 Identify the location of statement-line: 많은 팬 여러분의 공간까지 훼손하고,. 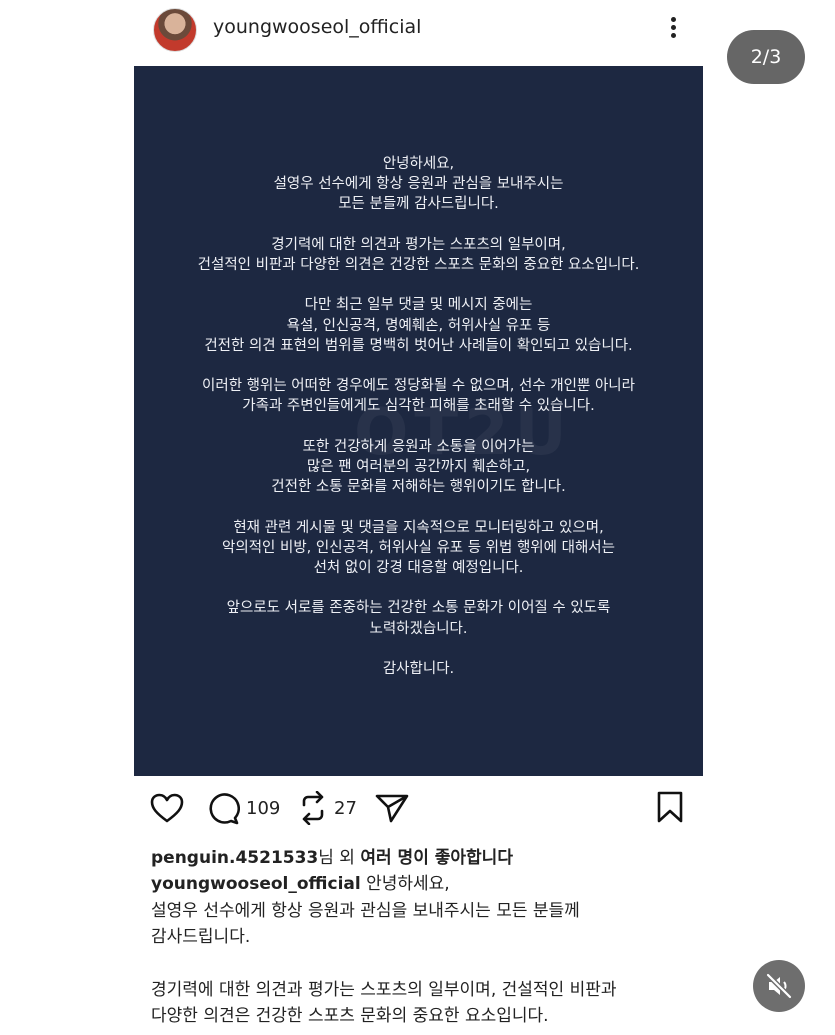
(418, 466).